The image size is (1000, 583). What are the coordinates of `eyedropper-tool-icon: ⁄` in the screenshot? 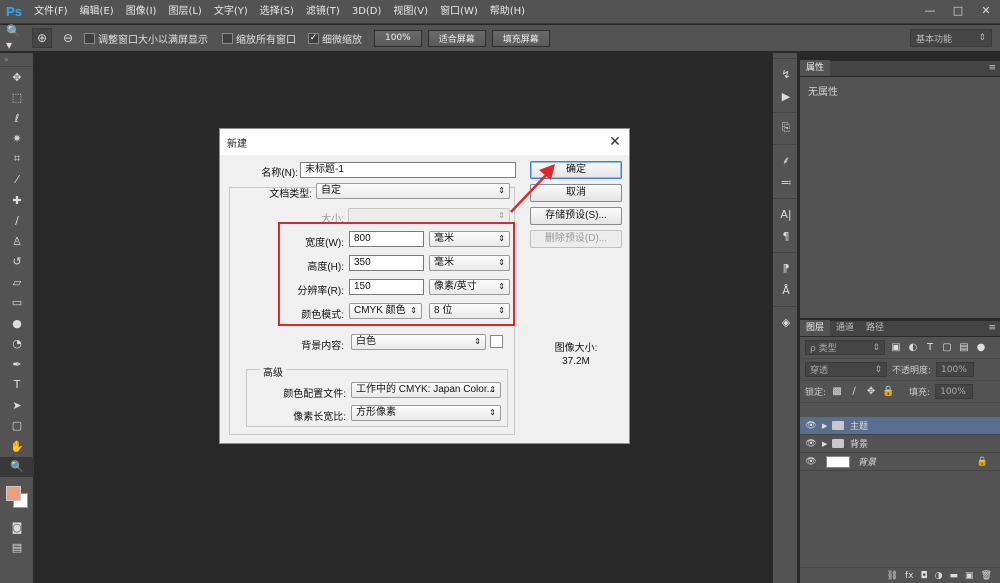 It's located at (17, 180).